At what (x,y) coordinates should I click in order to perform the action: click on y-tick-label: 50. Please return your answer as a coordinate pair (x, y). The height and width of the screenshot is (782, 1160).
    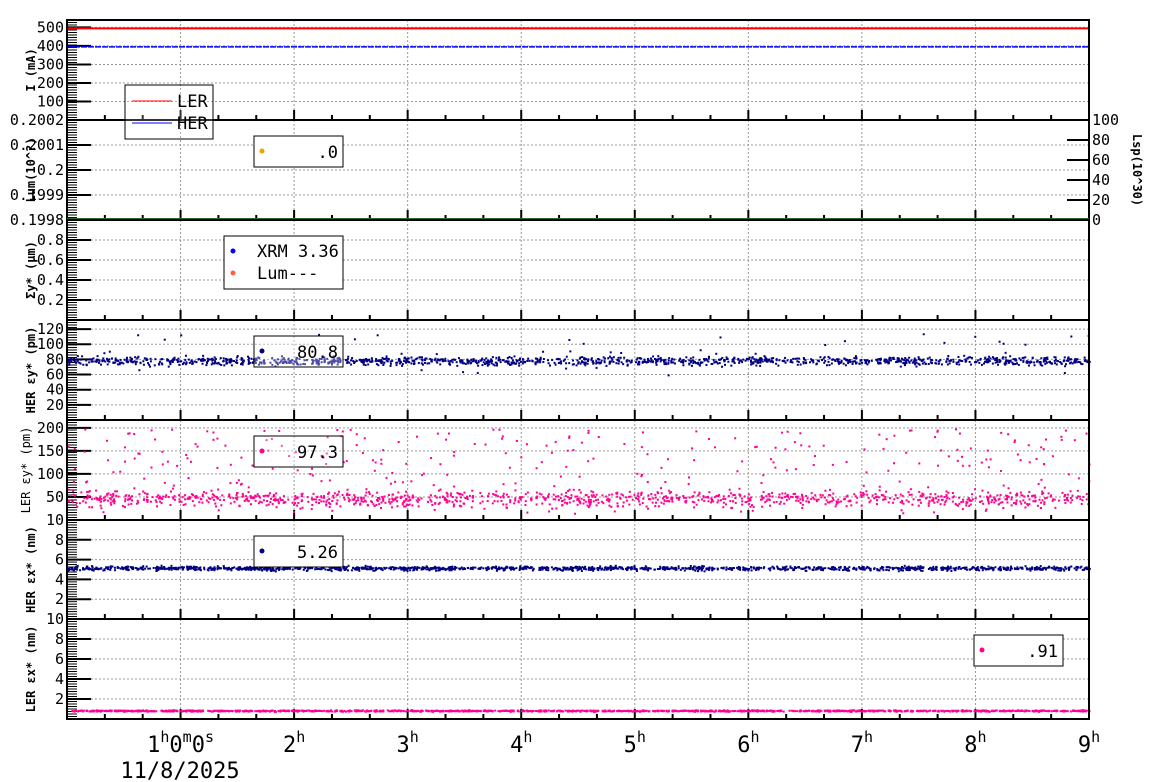
    Looking at the image, I should click on (55, 497).